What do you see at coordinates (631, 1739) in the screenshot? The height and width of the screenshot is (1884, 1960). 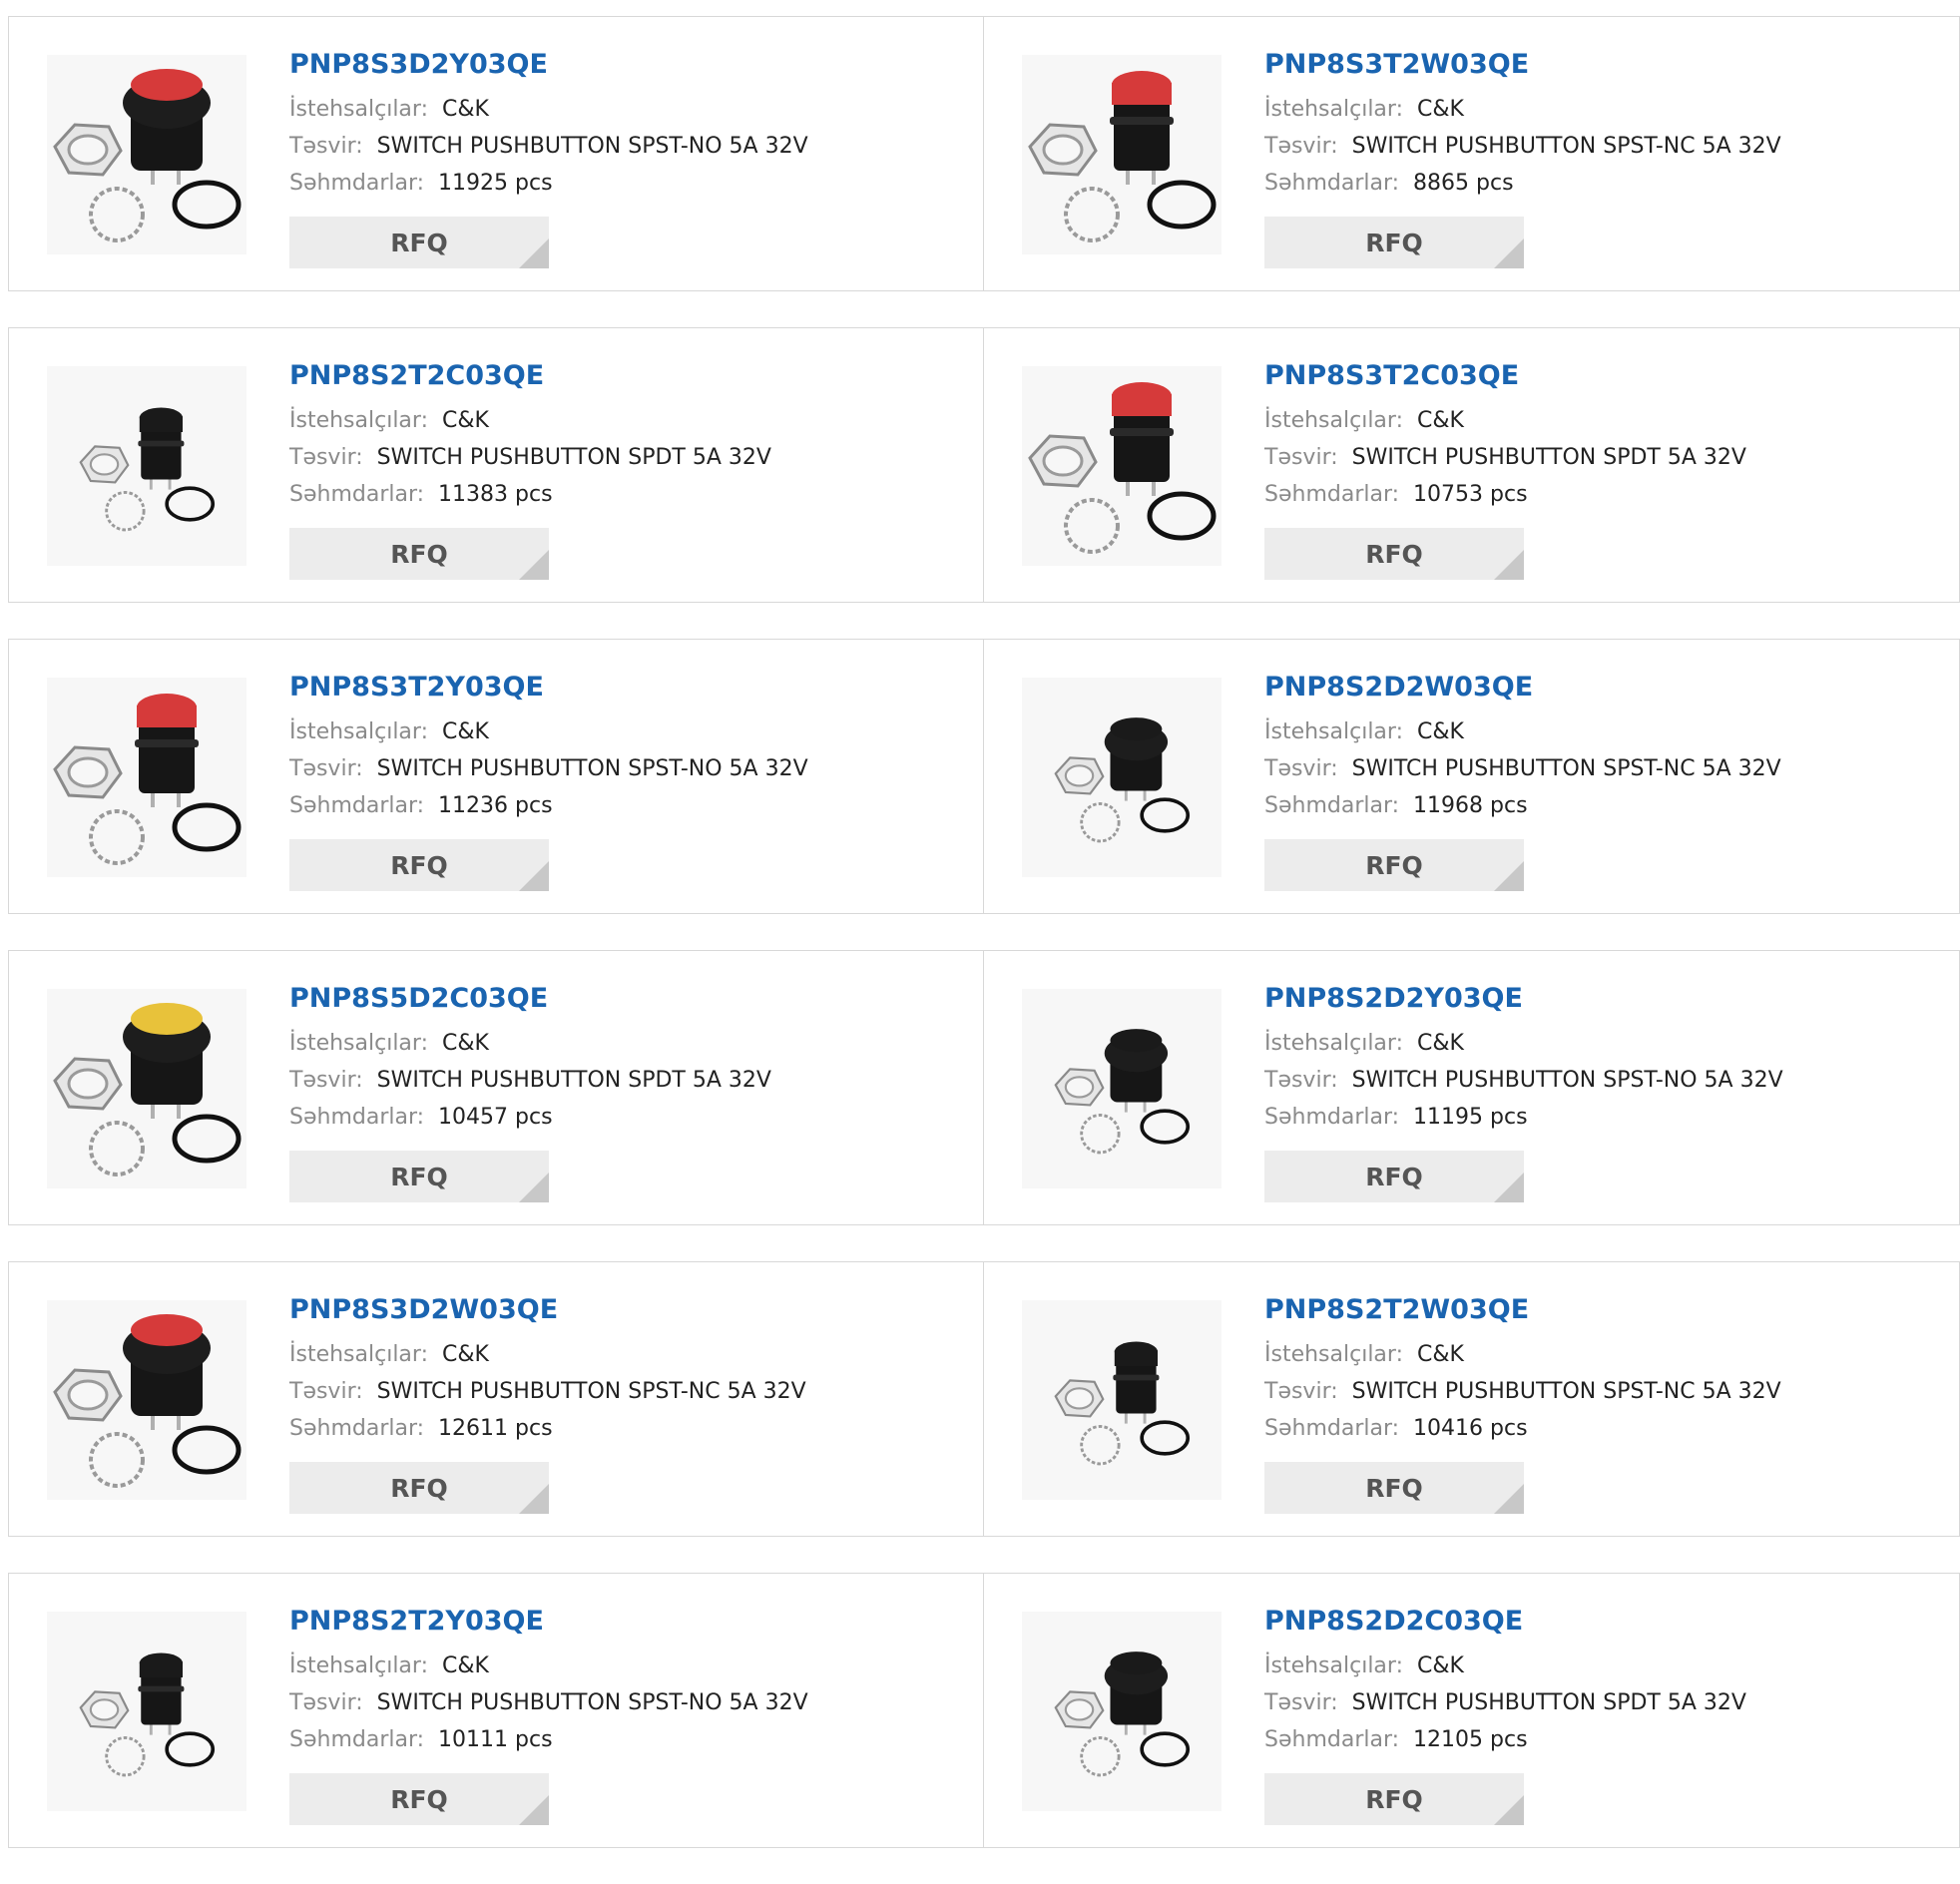 I see `stock-row: Səhmdarlar: 10111 pcs` at bounding box center [631, 1739].